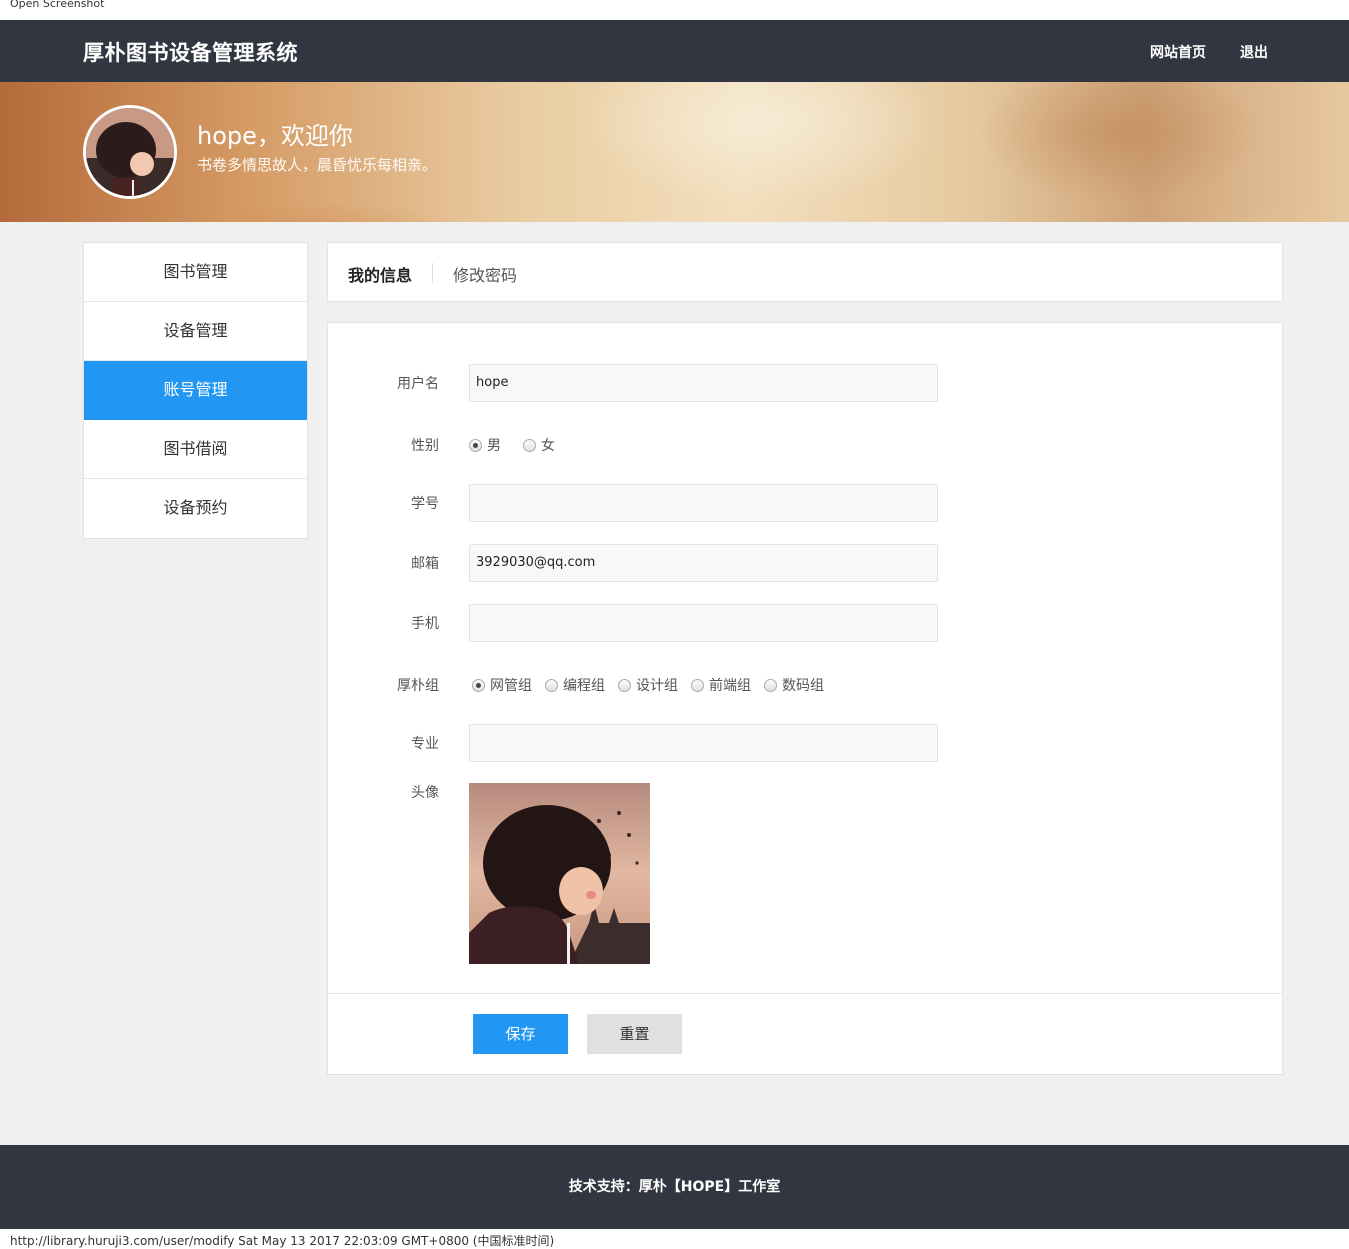  Describe the element at coordinates (1178, 52) in the screenshot. I see `nav-home-link: 网站首页` at that location.